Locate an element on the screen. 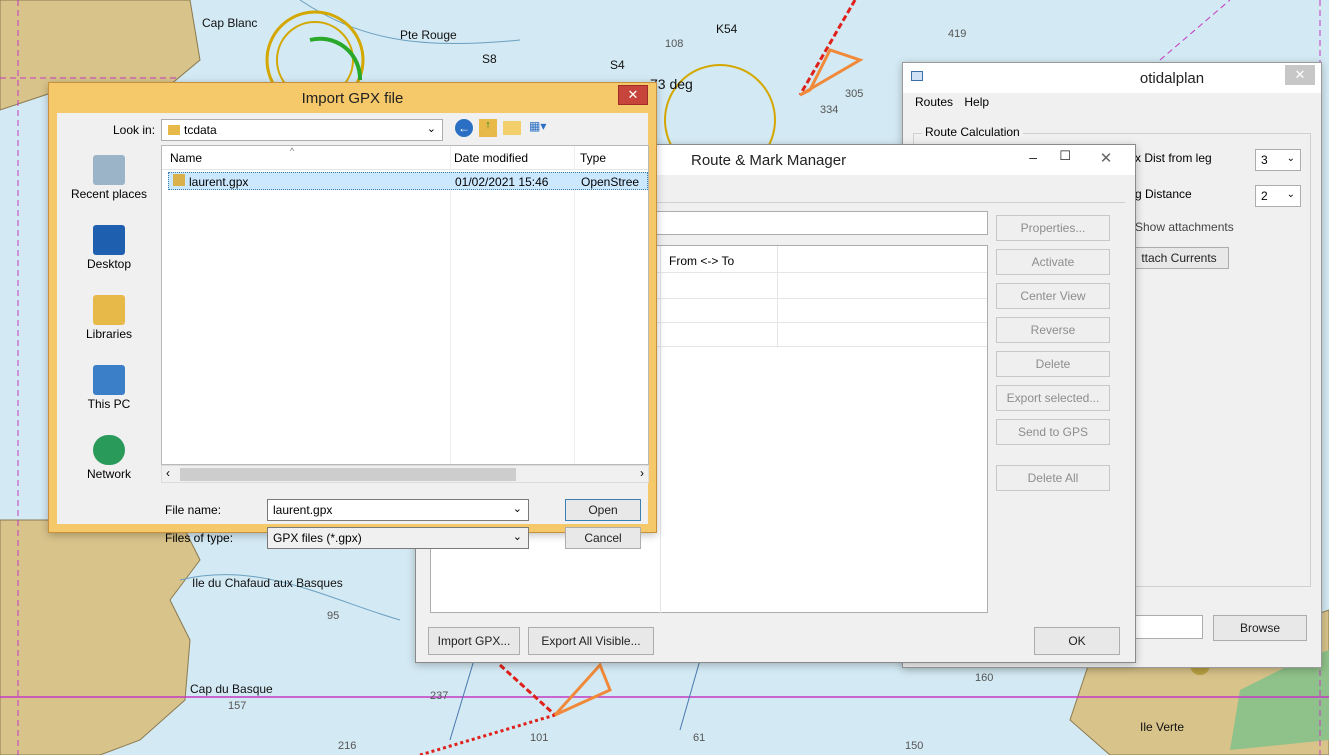 Image resolution: width=1329 pixels, height=755 pixels. computer-icon is located at coordinates (109, 380).